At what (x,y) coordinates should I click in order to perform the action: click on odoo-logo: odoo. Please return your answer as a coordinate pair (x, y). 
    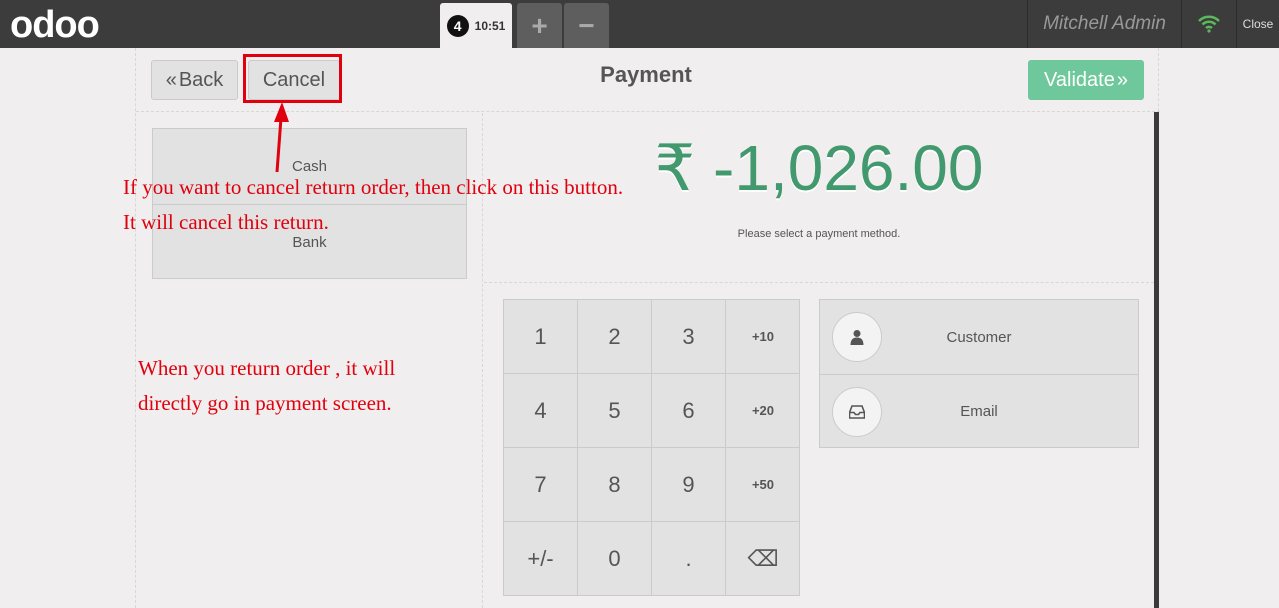
    Looking at the image, I should click on (55, 24).